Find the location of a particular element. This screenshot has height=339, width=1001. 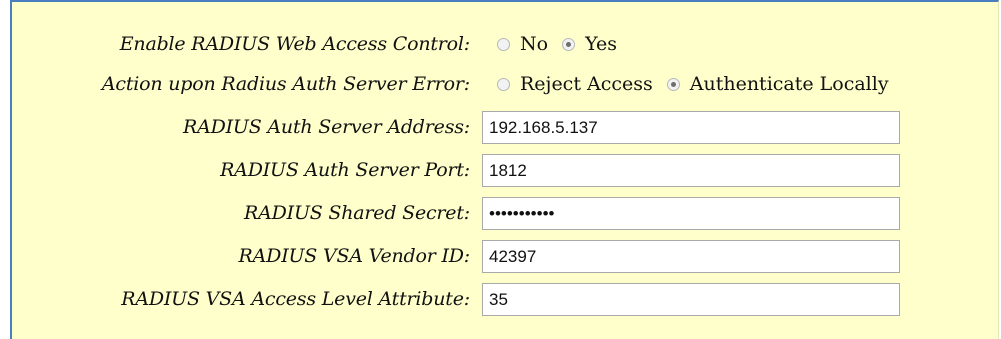

enable-web-access-no-label: No is located at coordinates (534, 44).